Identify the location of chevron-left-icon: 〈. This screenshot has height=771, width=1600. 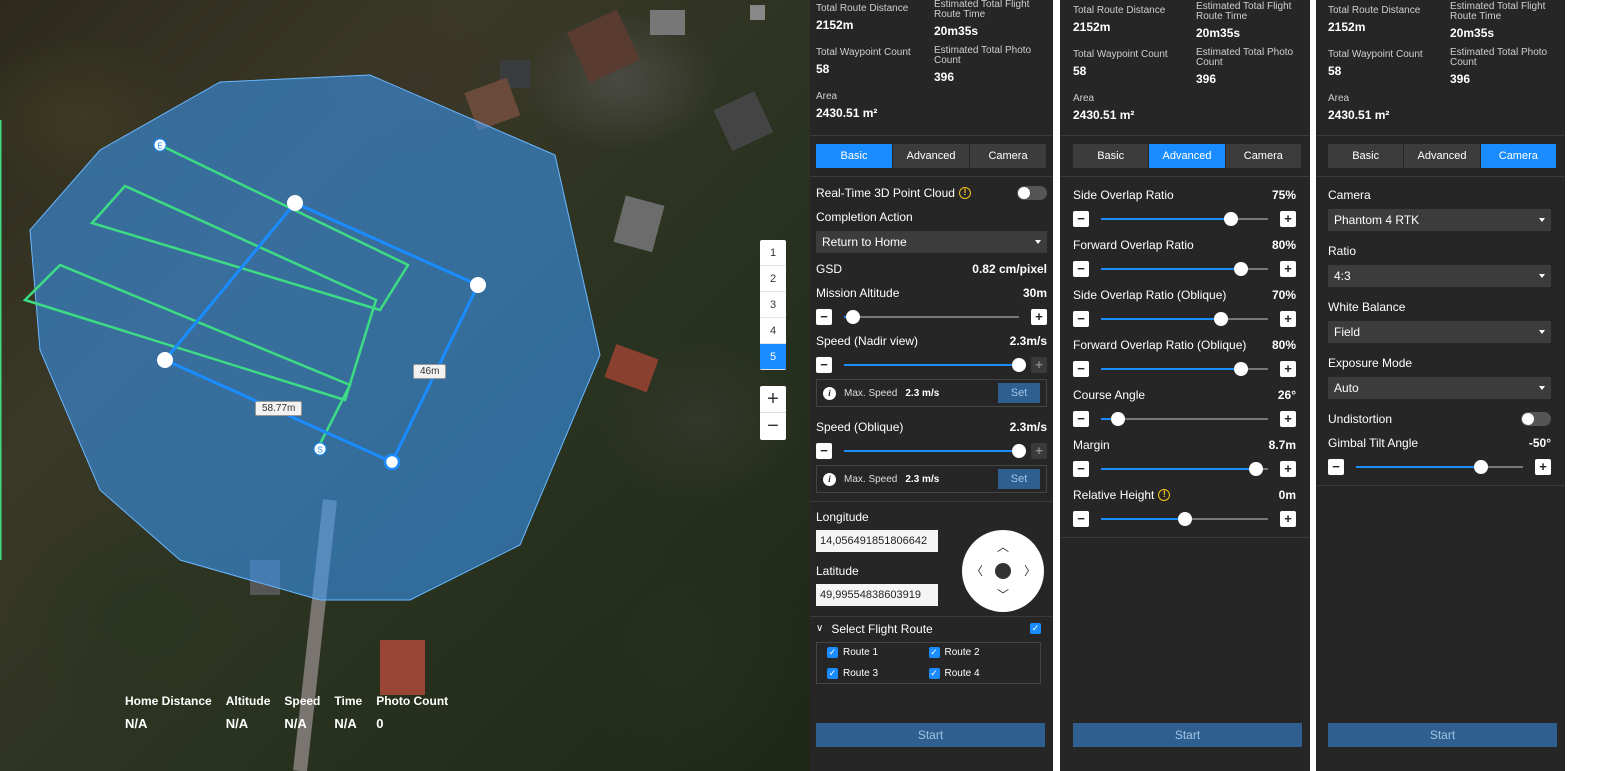
(977, 570).